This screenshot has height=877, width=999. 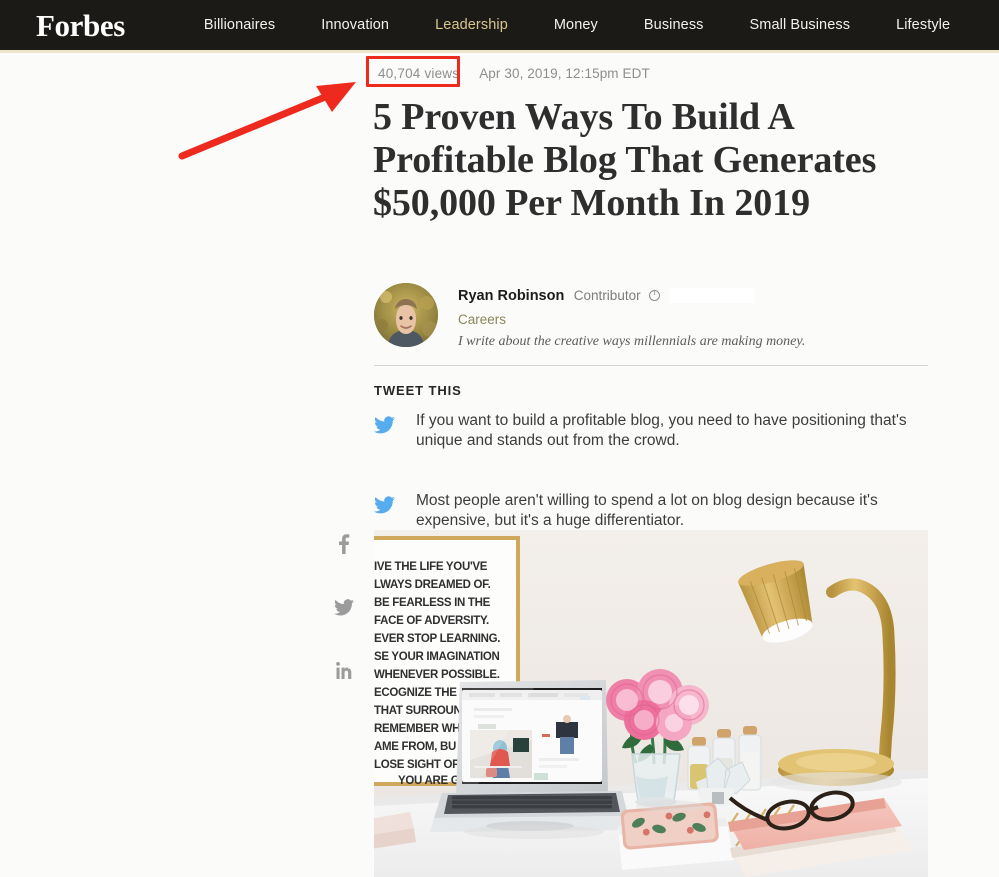 What do you see at coordinates (267, 121) in the screenshot?
I see `annotation-arrow-icon` at bounding box center [267, 121].